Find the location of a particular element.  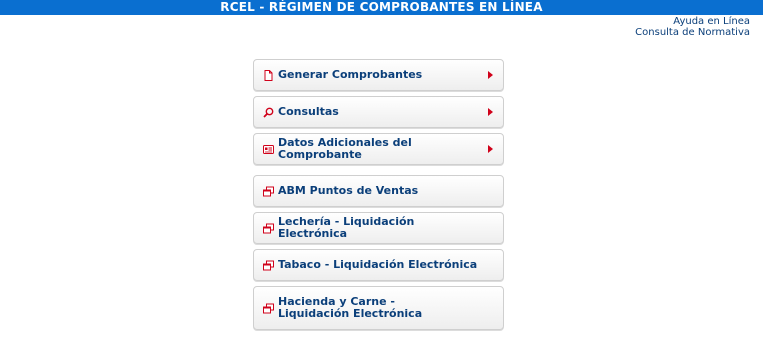

menu-item-tabaco: Tabaco - Liquidación Electrónica is located at coordinates (378, 265).